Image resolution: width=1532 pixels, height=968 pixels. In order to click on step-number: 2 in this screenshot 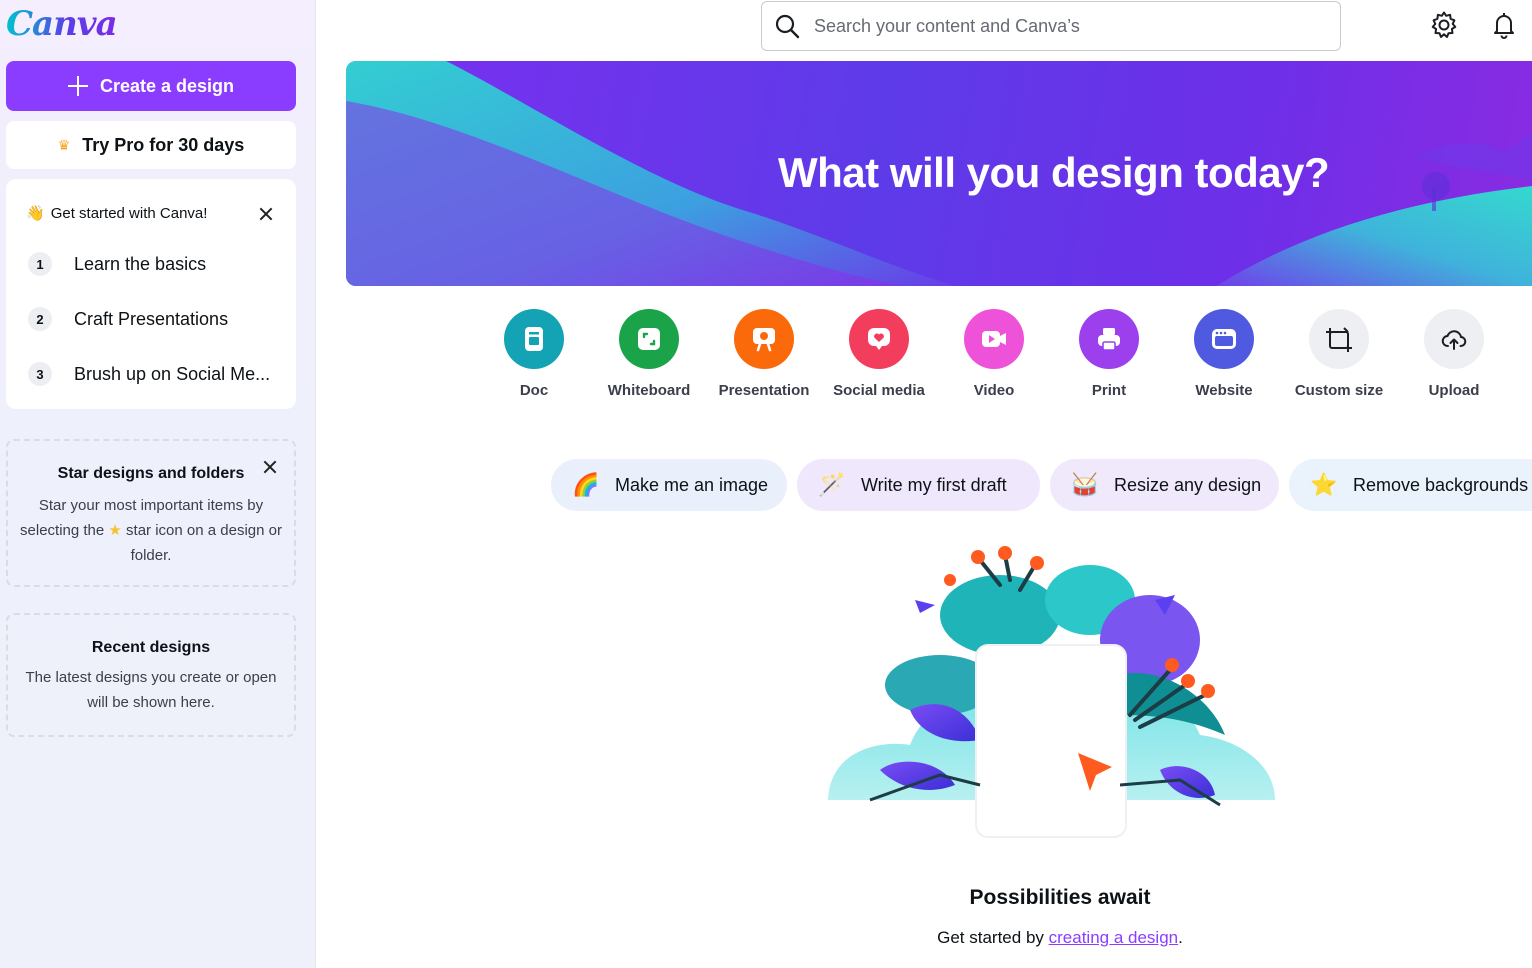, I will do `click(40, 319)`.